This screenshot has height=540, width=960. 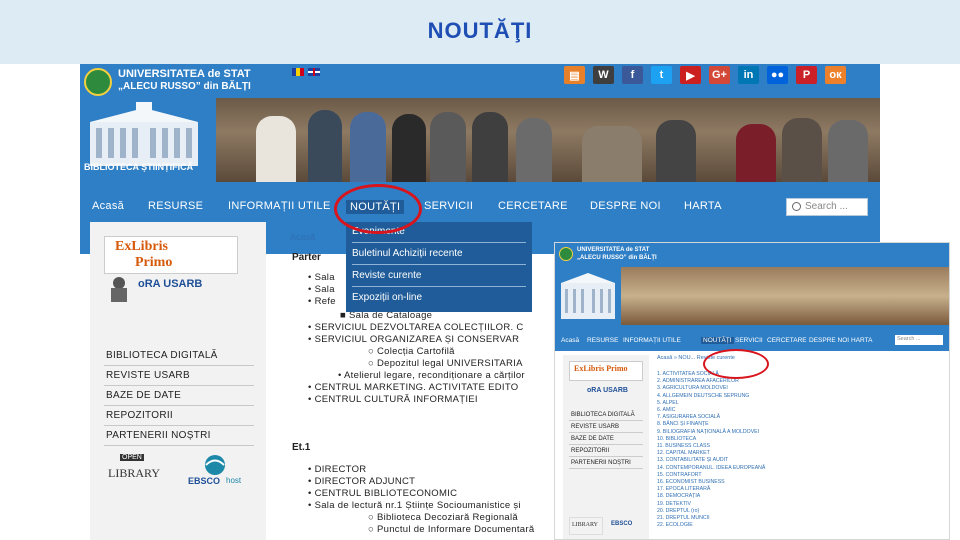 What do you see at coordinates (279, 206) in the screenshot?
I see `nav-useful-info: INFORMAȚII UTILE` at bounding box center [279, 206].